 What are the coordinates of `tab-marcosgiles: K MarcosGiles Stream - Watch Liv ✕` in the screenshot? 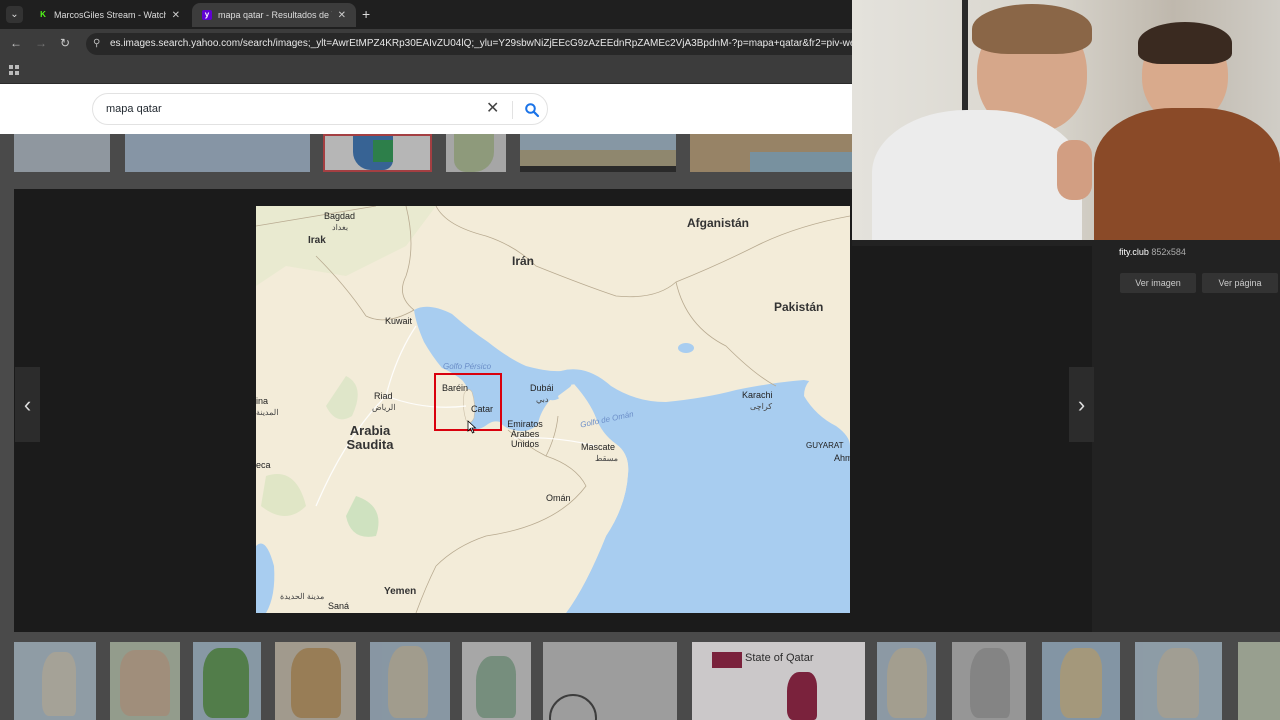 It's located at (109, 15).